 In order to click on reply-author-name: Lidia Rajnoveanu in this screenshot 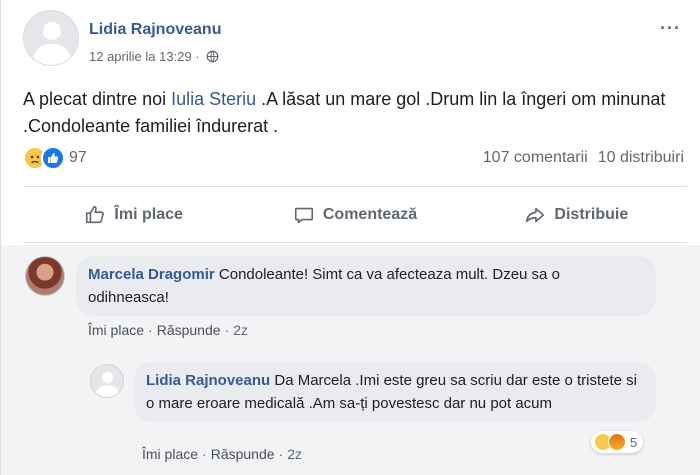, I will do `click(208, 380)`.